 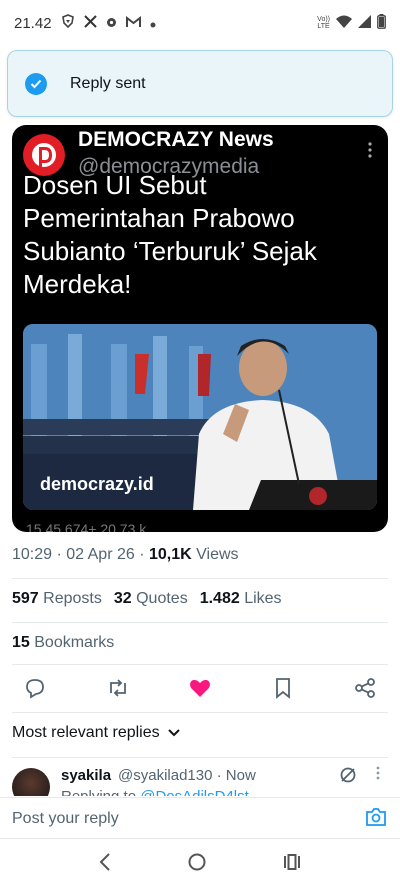 I want to click on likes-stat: 1.482 Likes, so click(x=241, y=599).